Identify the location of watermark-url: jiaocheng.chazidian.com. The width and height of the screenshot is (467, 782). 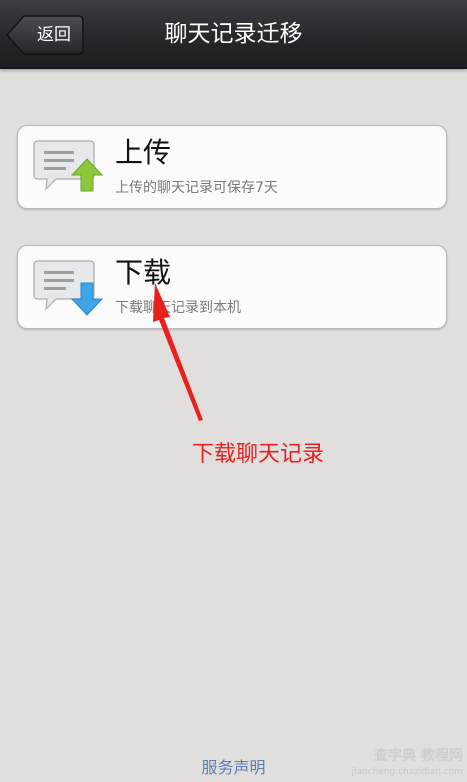
(407, 772).